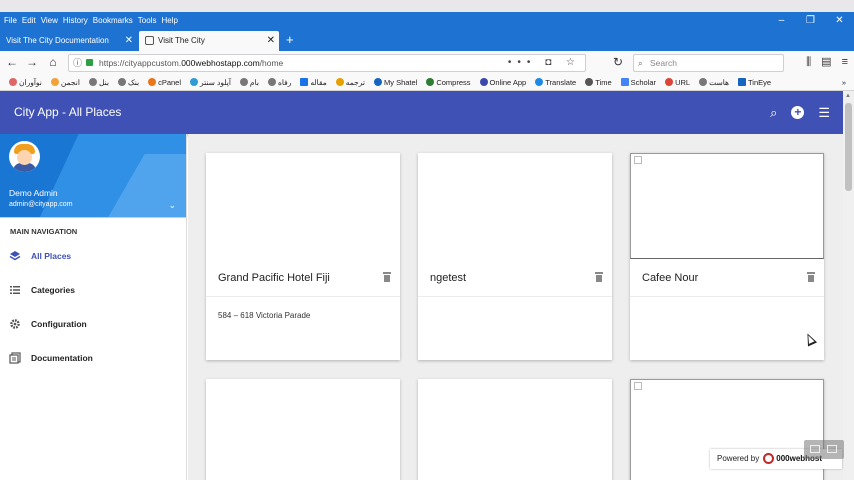  Describe the element at coordinates (798, 112) in the screenshot. I see `add-icon: +` at that location.